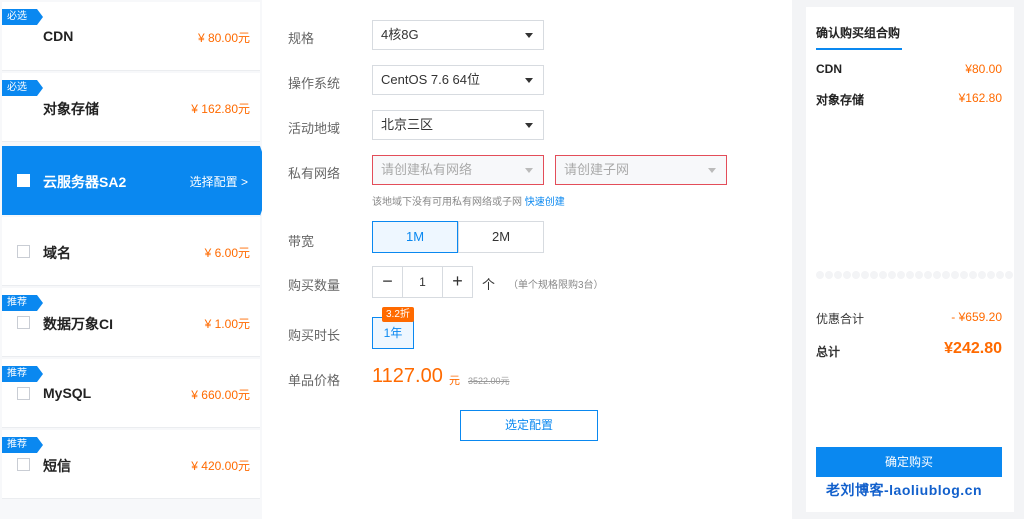  Describe the element at coordinates (131, 107) in the screenshot. I see `product-item-object-storage: 必选 对象存储 ¥ 162.80元` at that location.